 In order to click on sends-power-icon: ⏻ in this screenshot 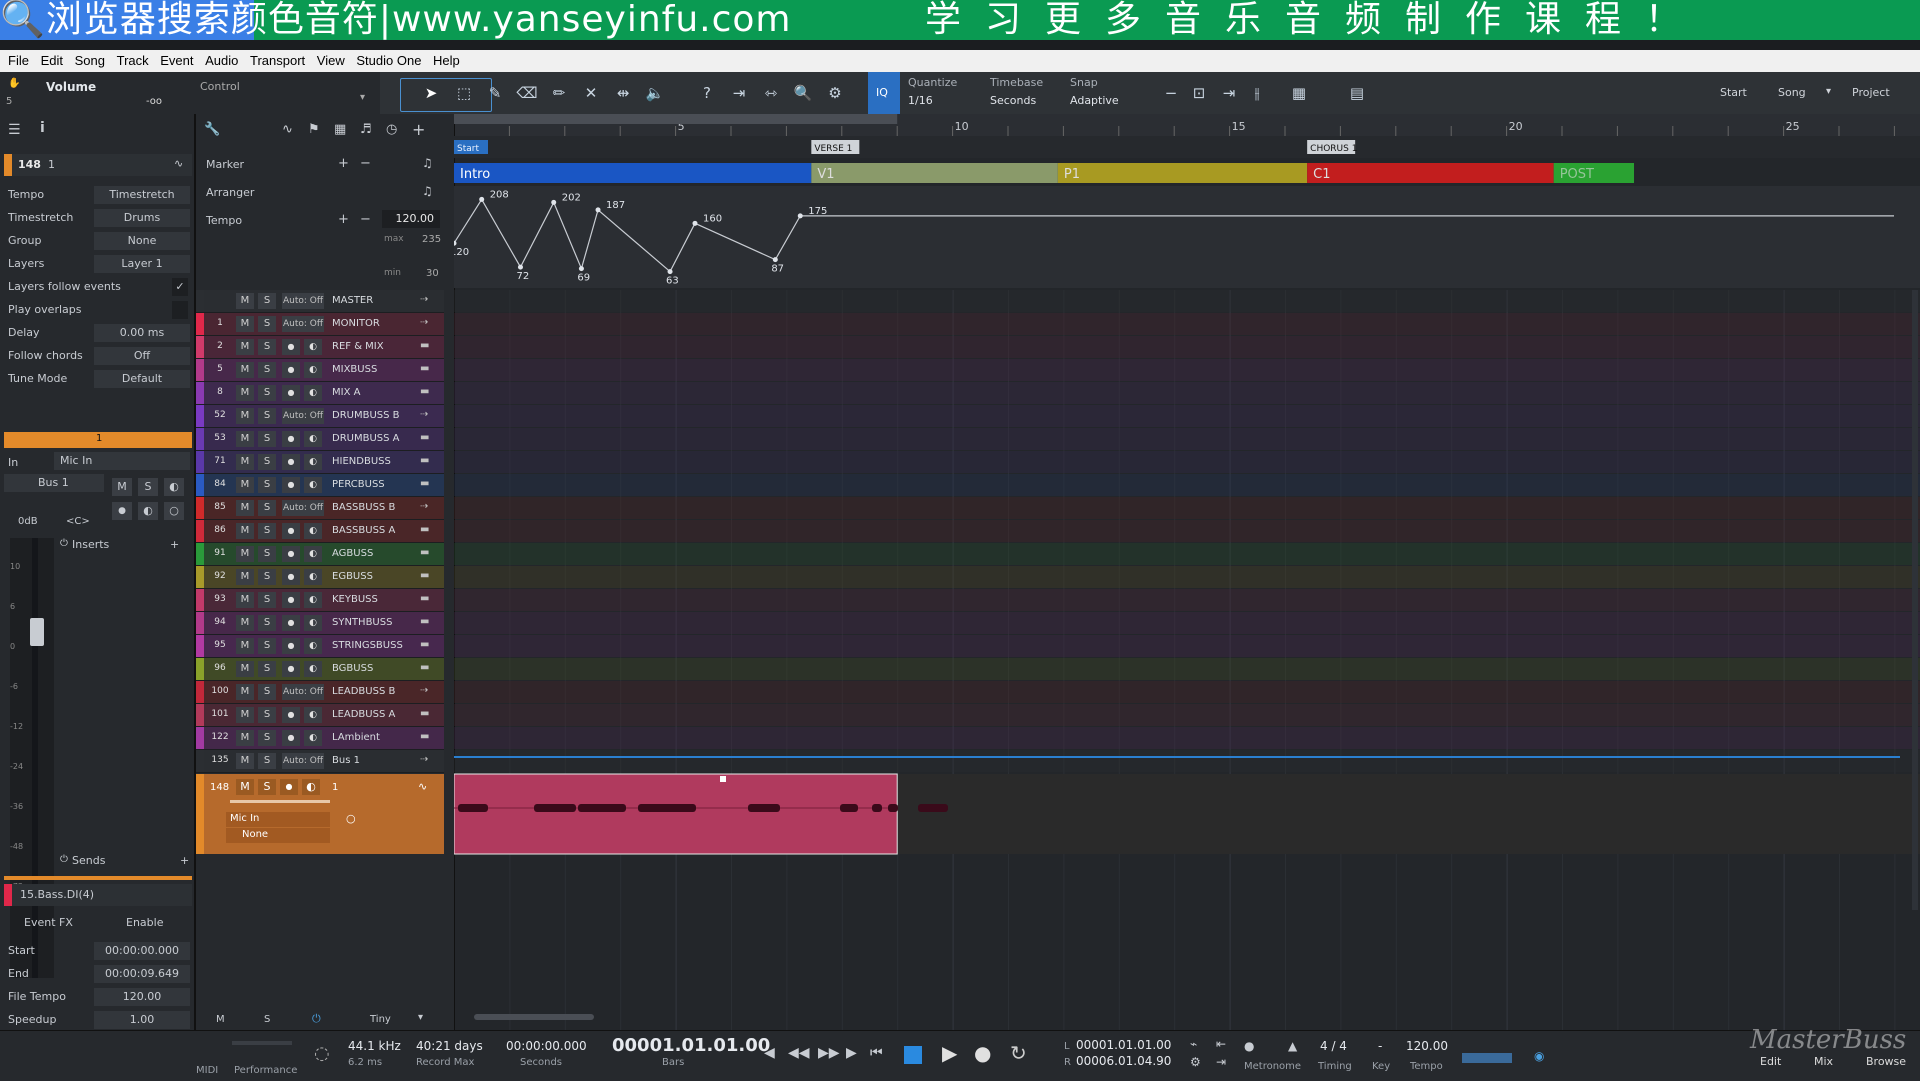, I will do `click(64, 859)`.